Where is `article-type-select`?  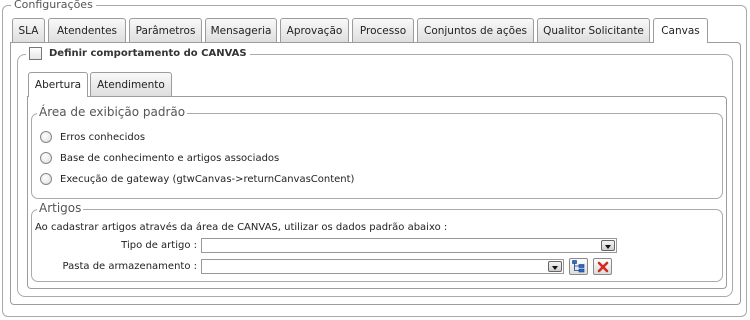 article-type-select is located at coordinates (409, 245).